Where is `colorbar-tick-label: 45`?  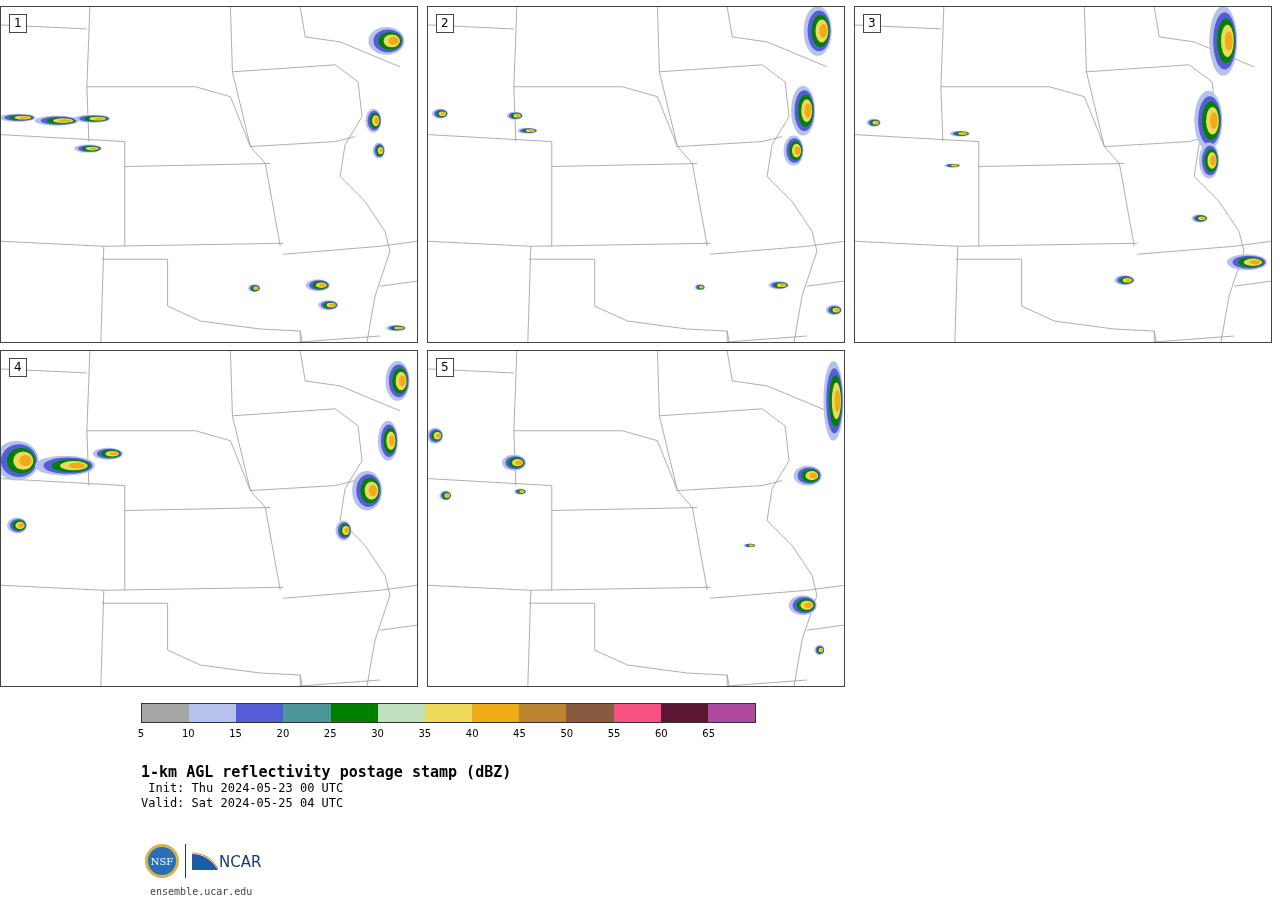
colorbar-tick-label: 45 is located at coordinates (519, 734).